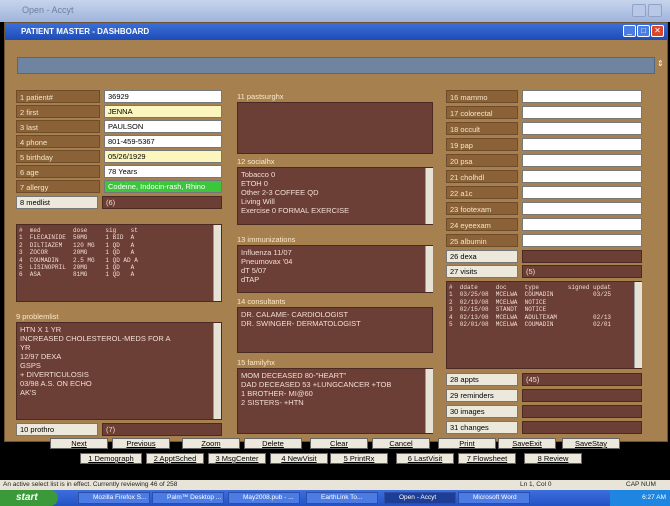 The height and width of the screenshot is (506, 670). I want to click on visits-scrollbar, so click(638, 325).